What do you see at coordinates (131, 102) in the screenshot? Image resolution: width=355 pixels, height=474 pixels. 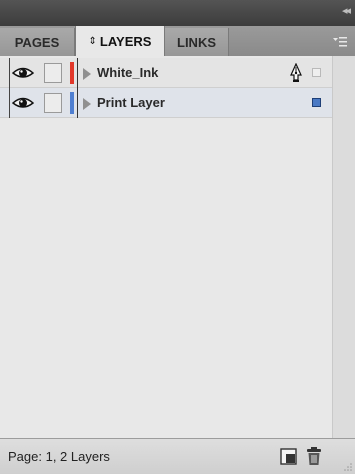 I see `layer-name: Print Layer` at bounding box center [131, 102].